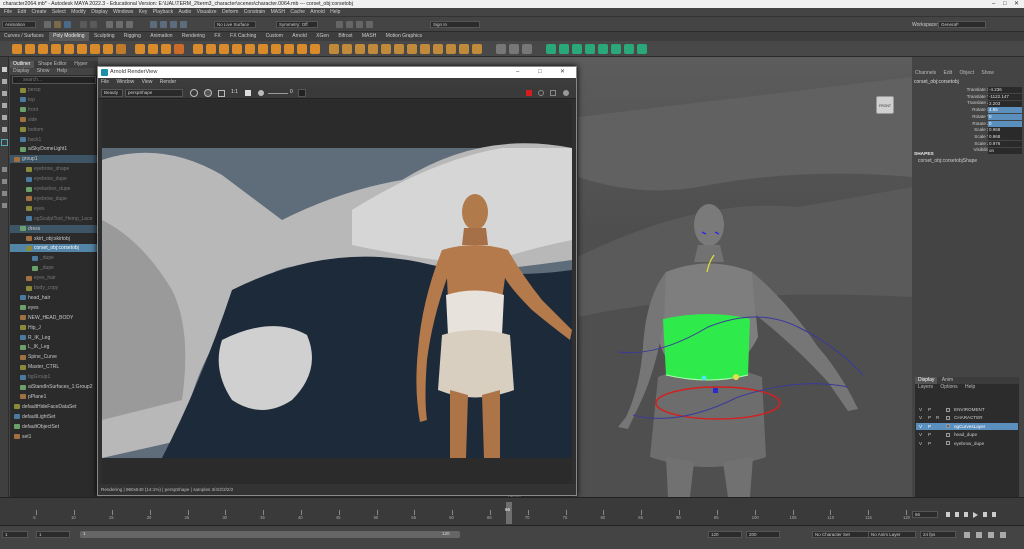 Image resolution: width=1024 pixels, height=549 pixels. What do you see at coordinates (54, 149) in the screenshot?
I see `outliner-item: aiSkyDomeLight1` at bounding box center [54, 149].